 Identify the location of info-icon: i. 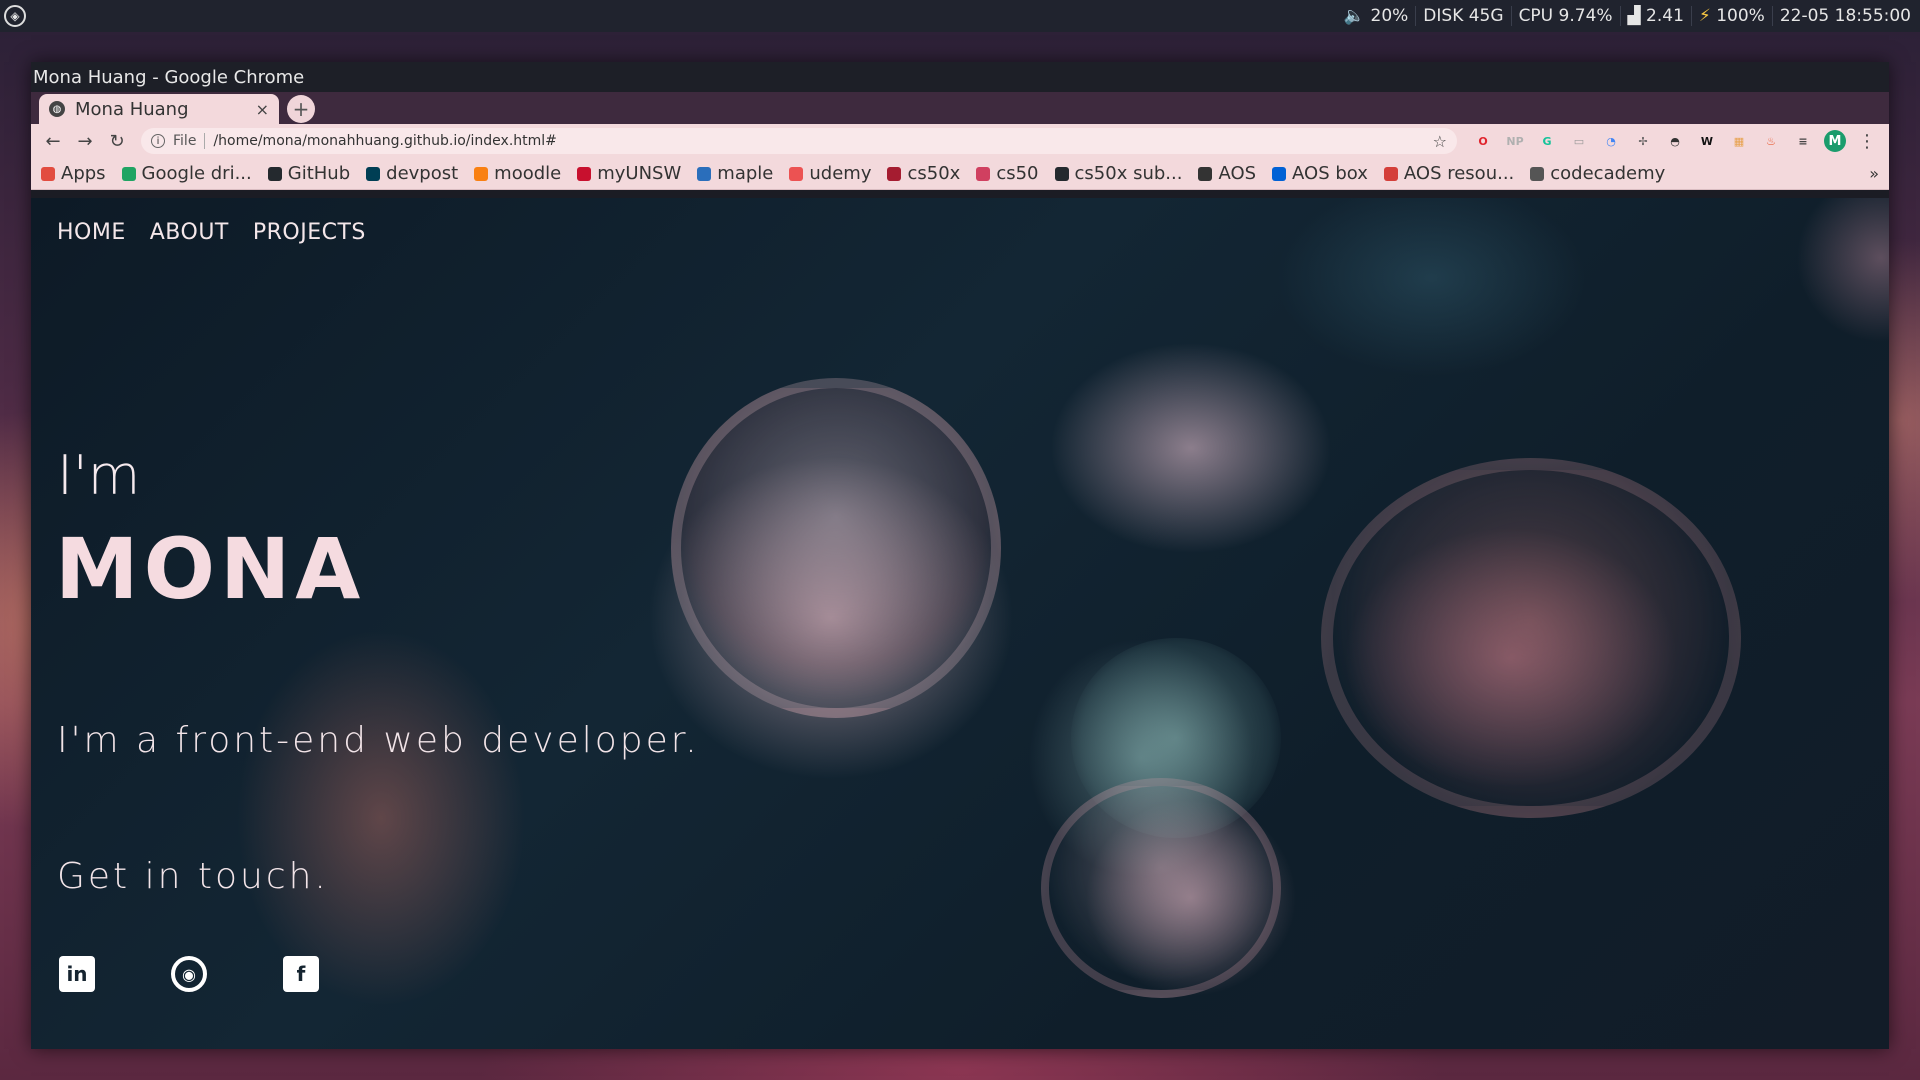
(158, 141).